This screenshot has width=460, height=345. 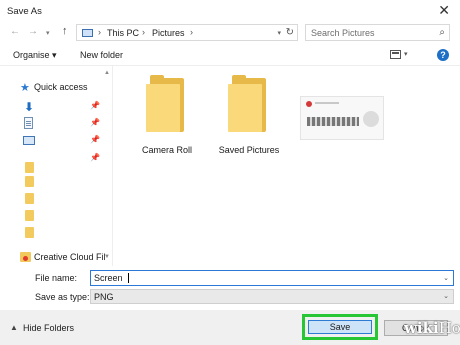 I want to click on wikihow-watermark: wikiHow, so click(x=432, y=328).